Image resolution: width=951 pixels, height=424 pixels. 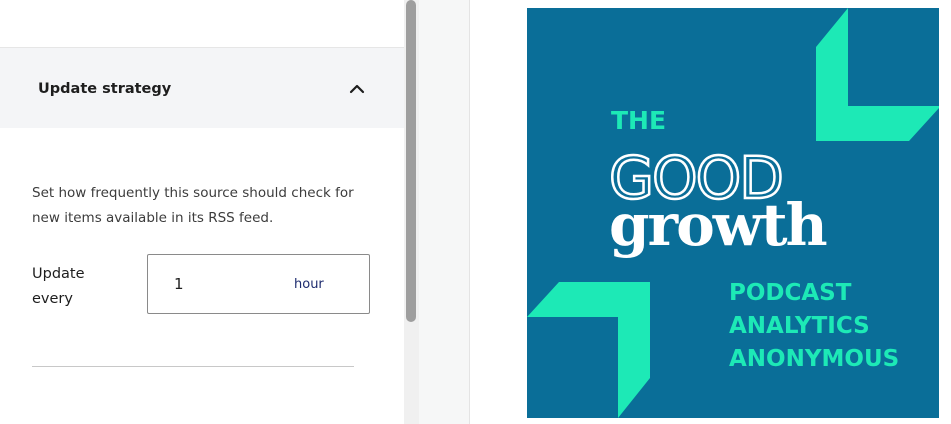 I want to click on update-every-input, so click(x=214, y=284).